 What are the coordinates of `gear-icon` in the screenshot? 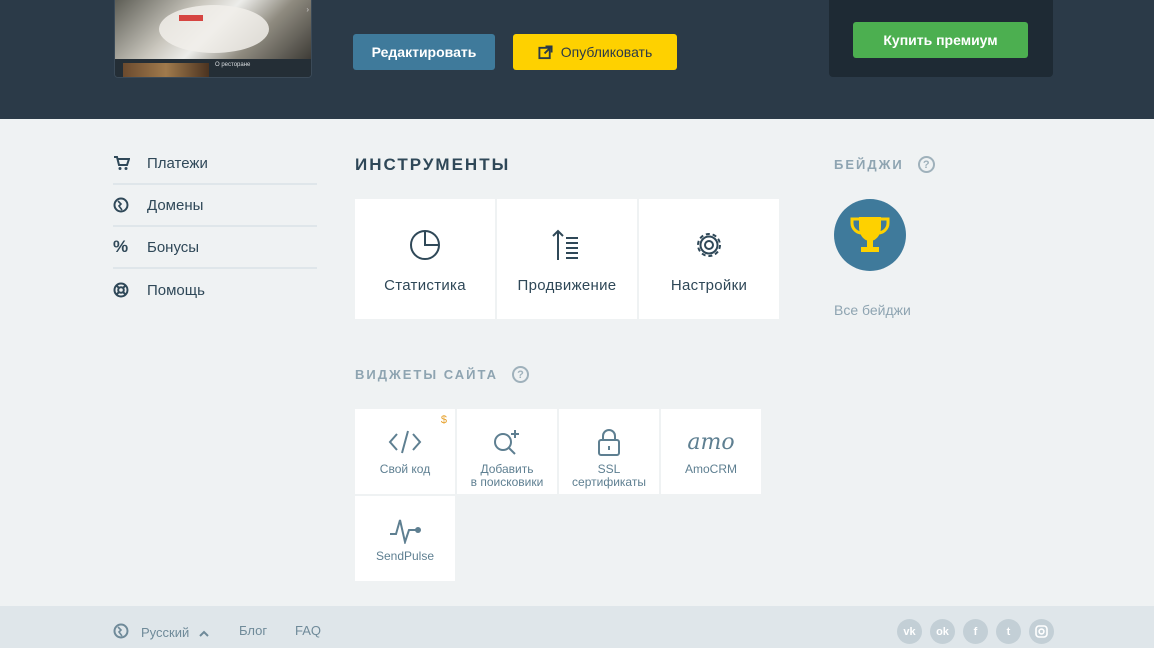 It's located at (709, 245).